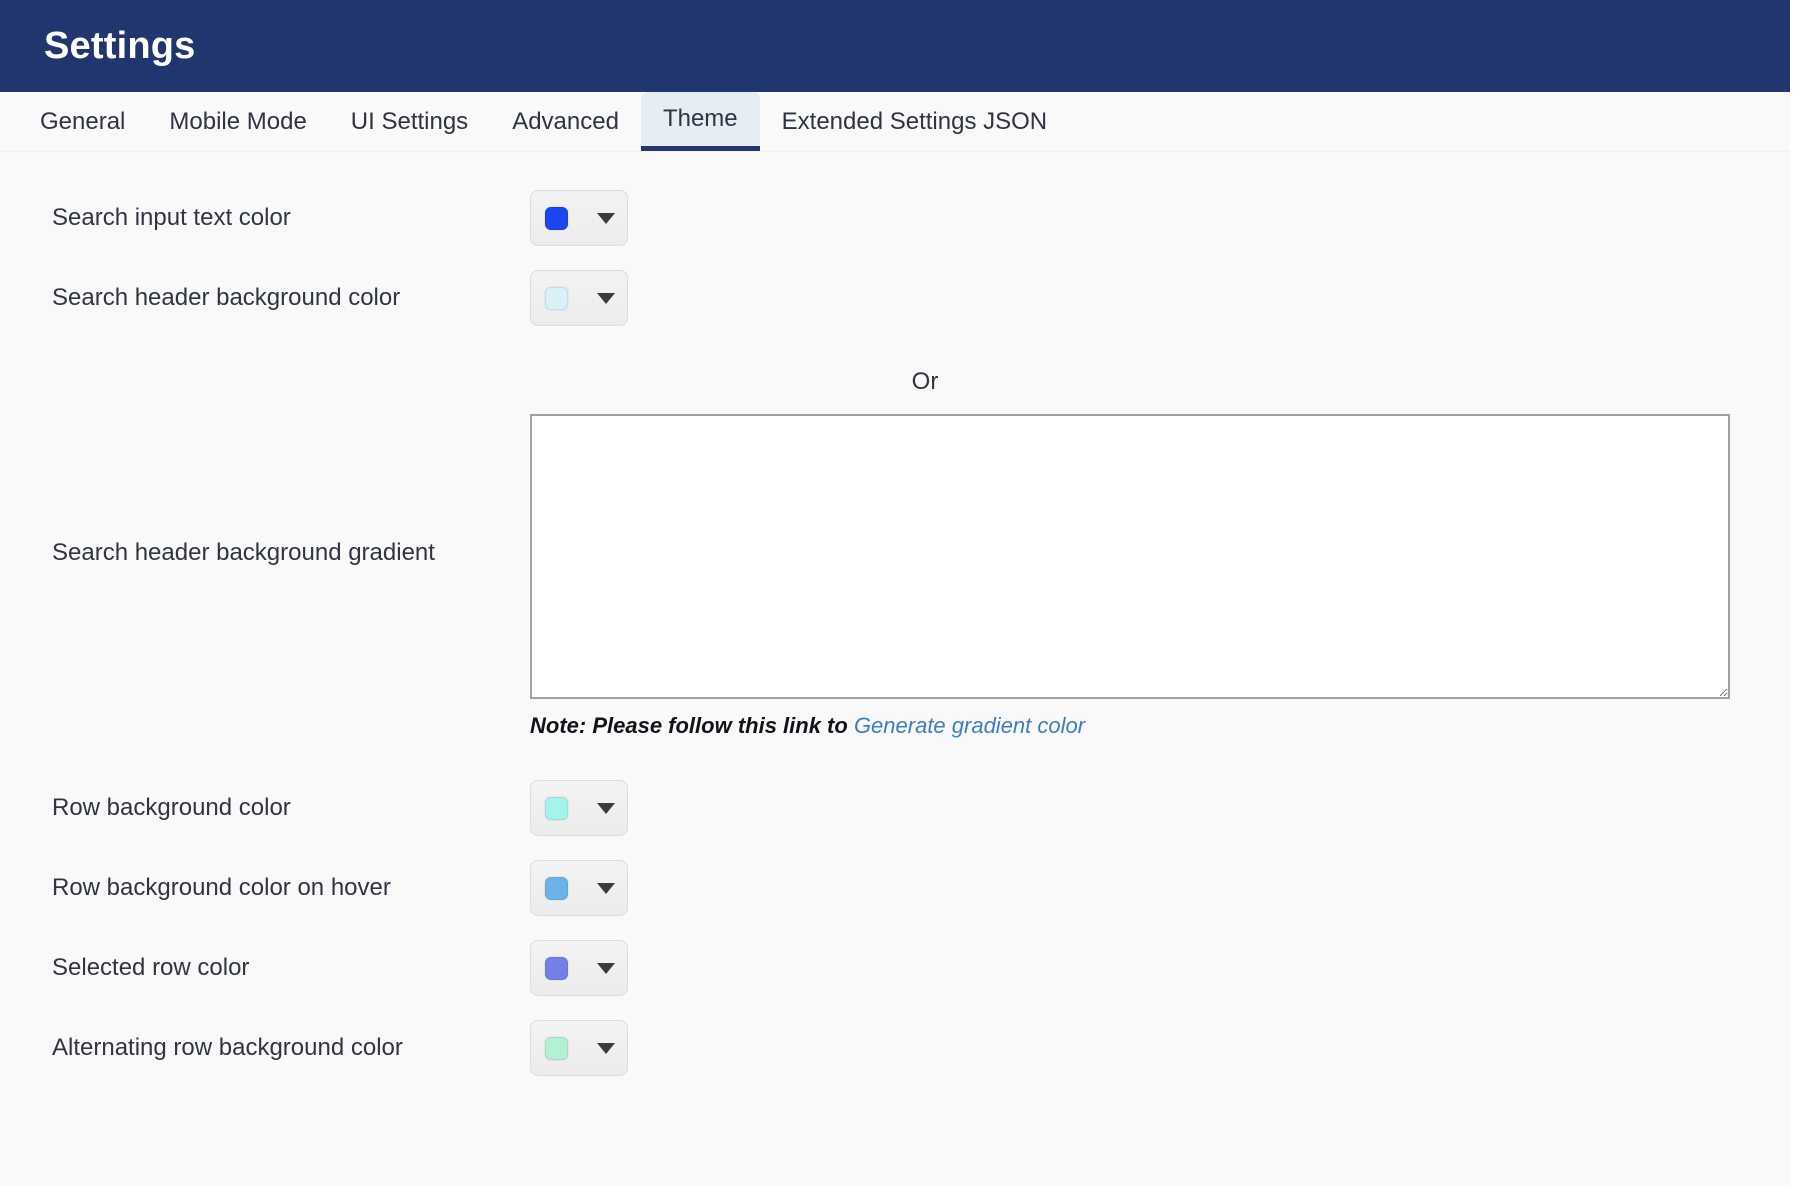  What do you see at coordinates (1160, 808) in the screenshot?
I see `control-row-background-color` at bounding box center [1160, 808].